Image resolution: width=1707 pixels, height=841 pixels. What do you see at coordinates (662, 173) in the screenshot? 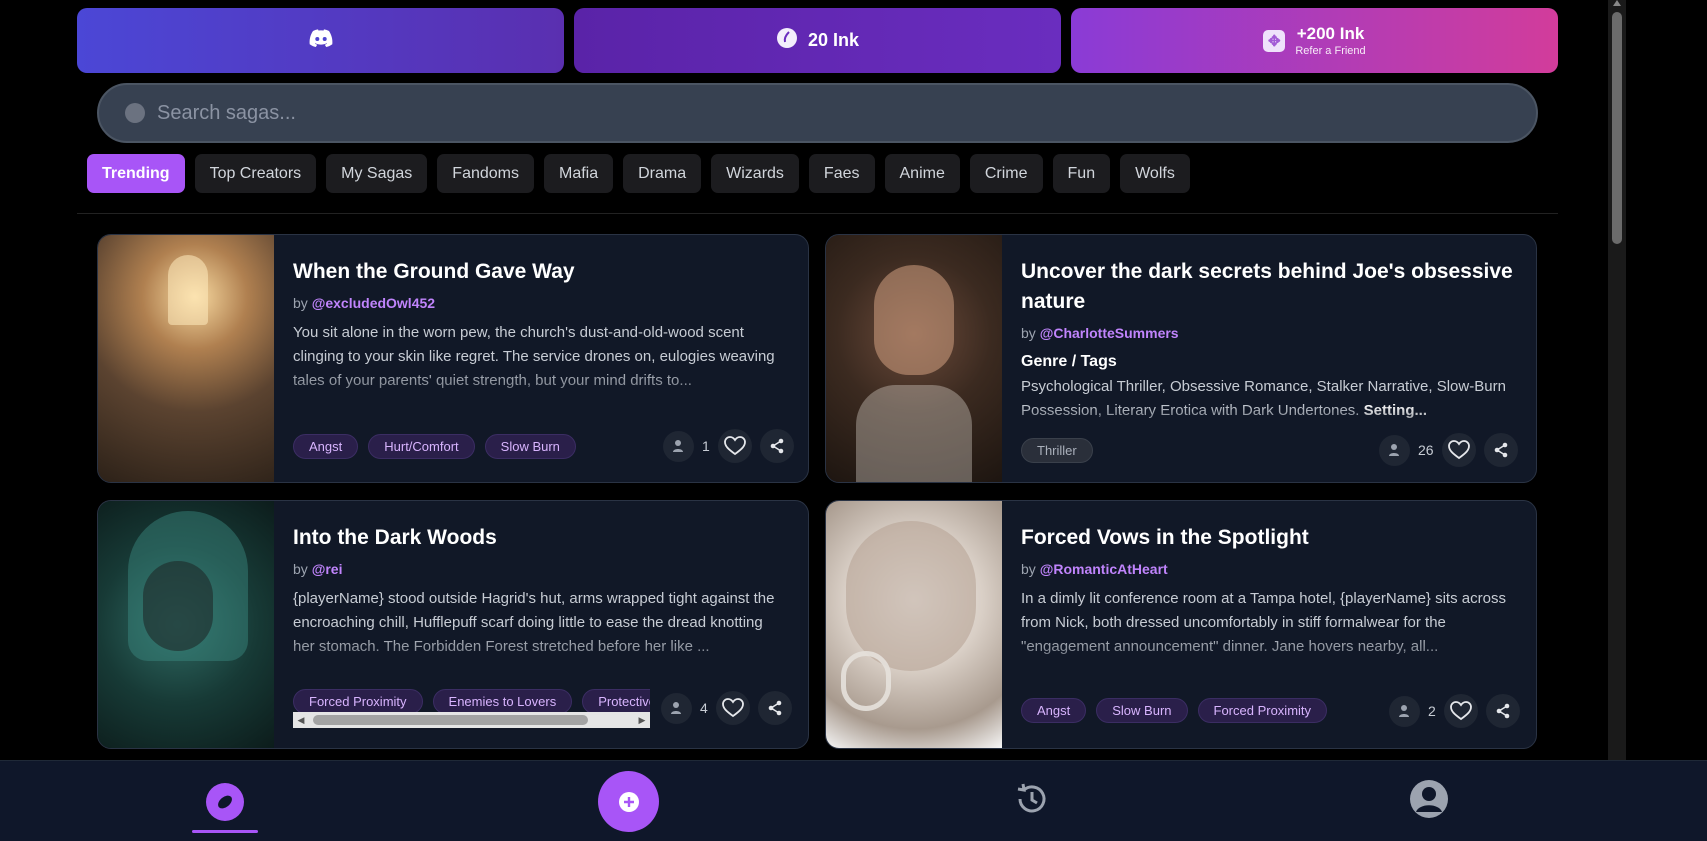
I see `tab-drama: Drama` at bounding box center [662, 173].